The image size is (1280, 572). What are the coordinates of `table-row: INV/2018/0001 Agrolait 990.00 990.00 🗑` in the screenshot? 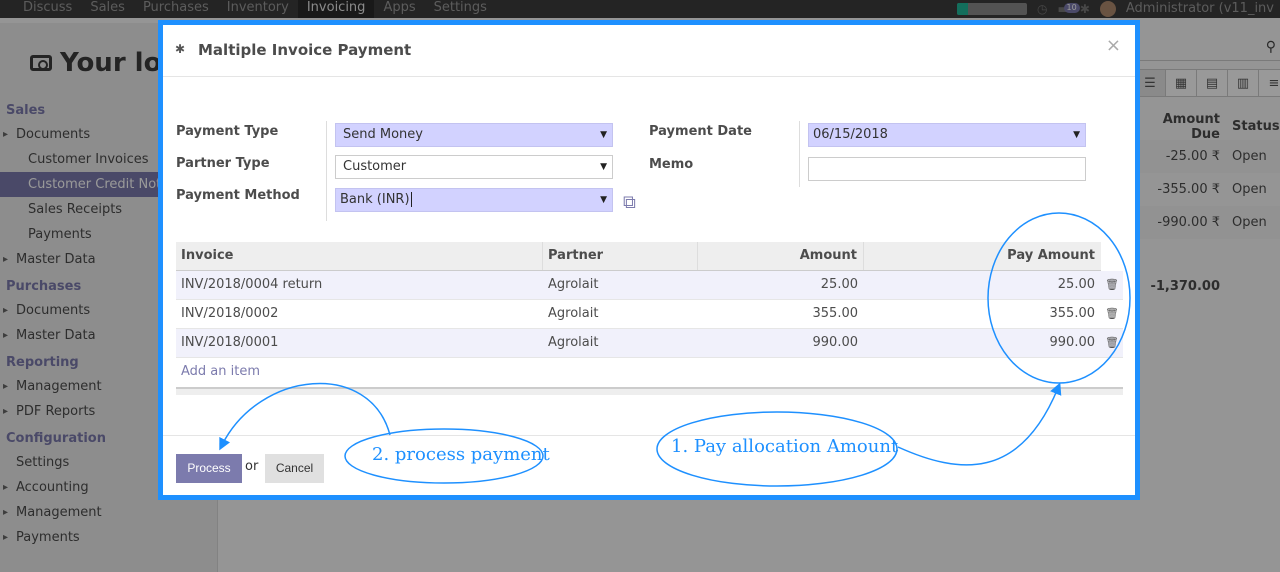 It's located at (649, 343).